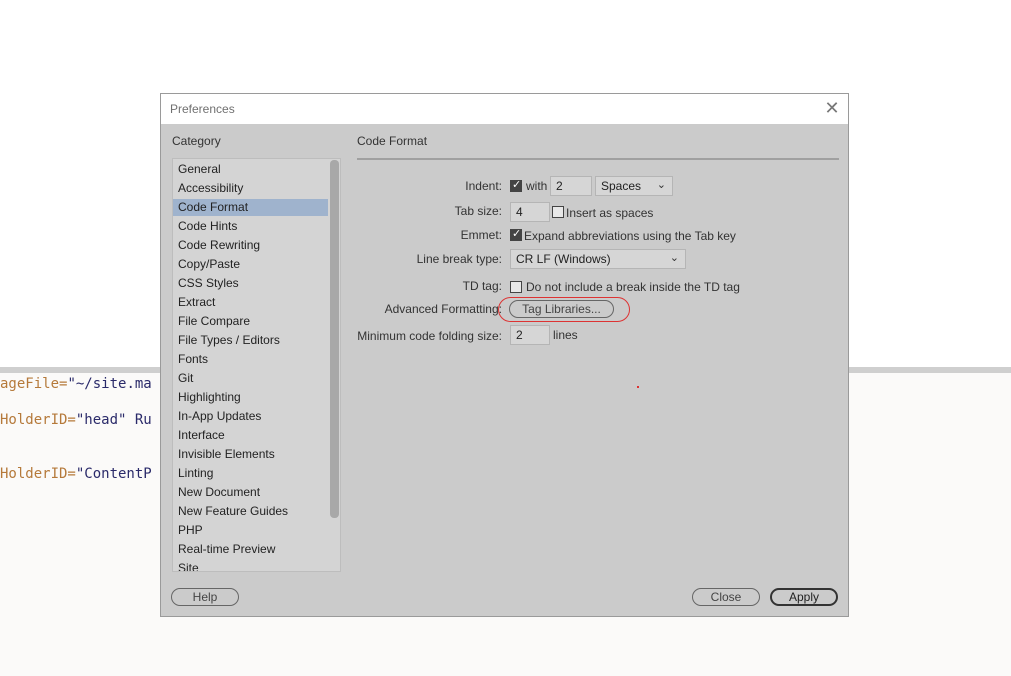 The height and width of the screenshot is (676, 1011). What do you see at coordinates (250, 492) in the screenshot?
I see `category-item-new-document: New Document` at bounding box center [250, 492].